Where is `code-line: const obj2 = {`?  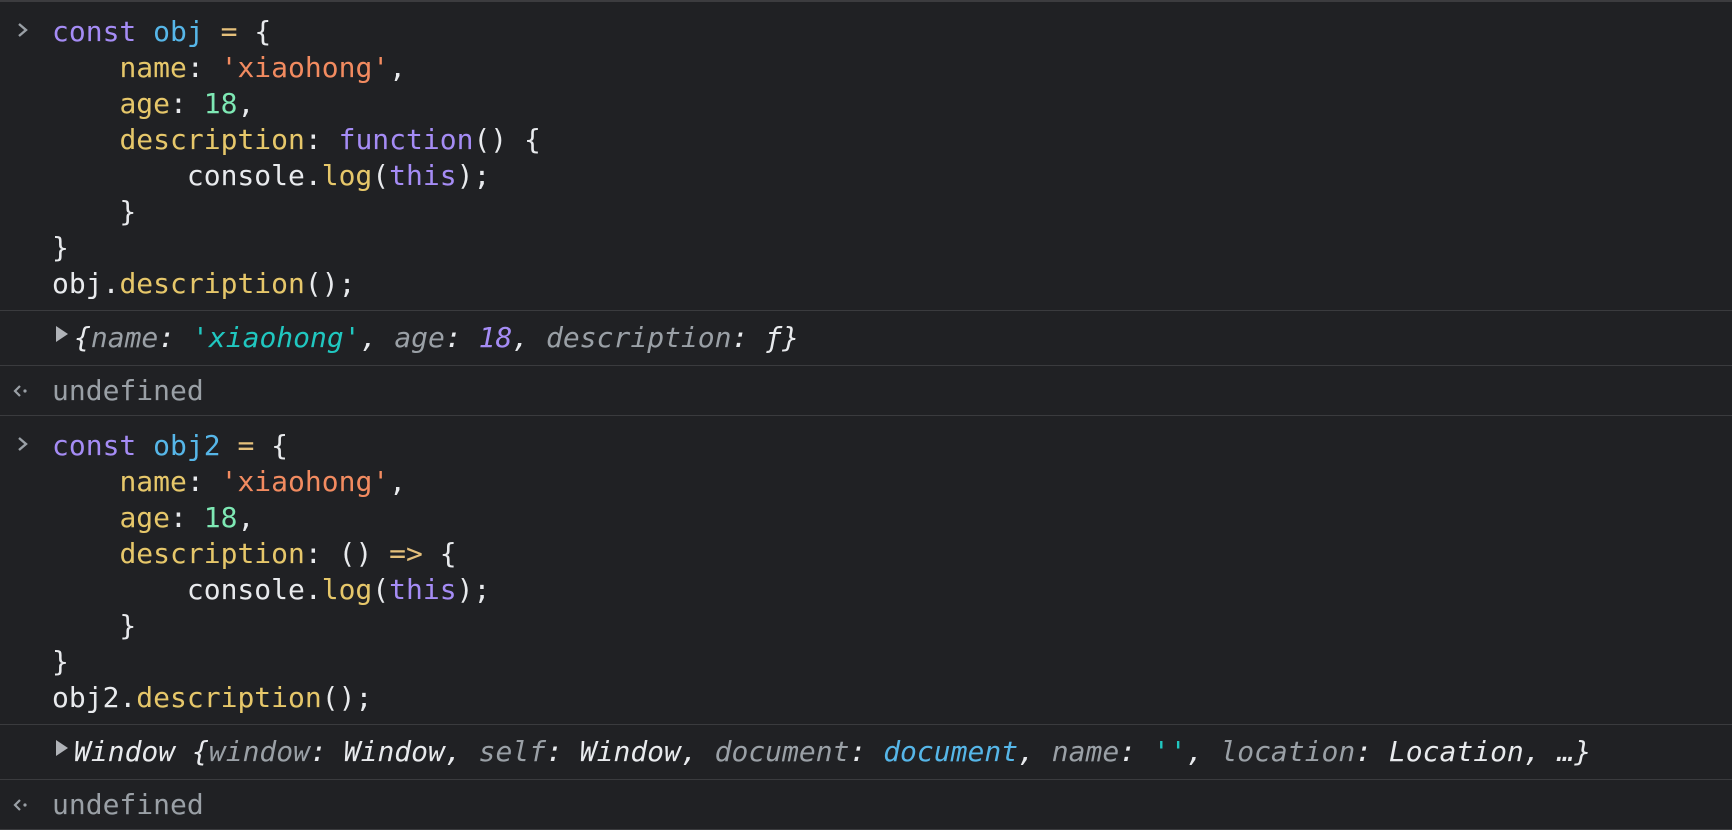 code-line: const obj2 = { is located at coordinates (892, 446).